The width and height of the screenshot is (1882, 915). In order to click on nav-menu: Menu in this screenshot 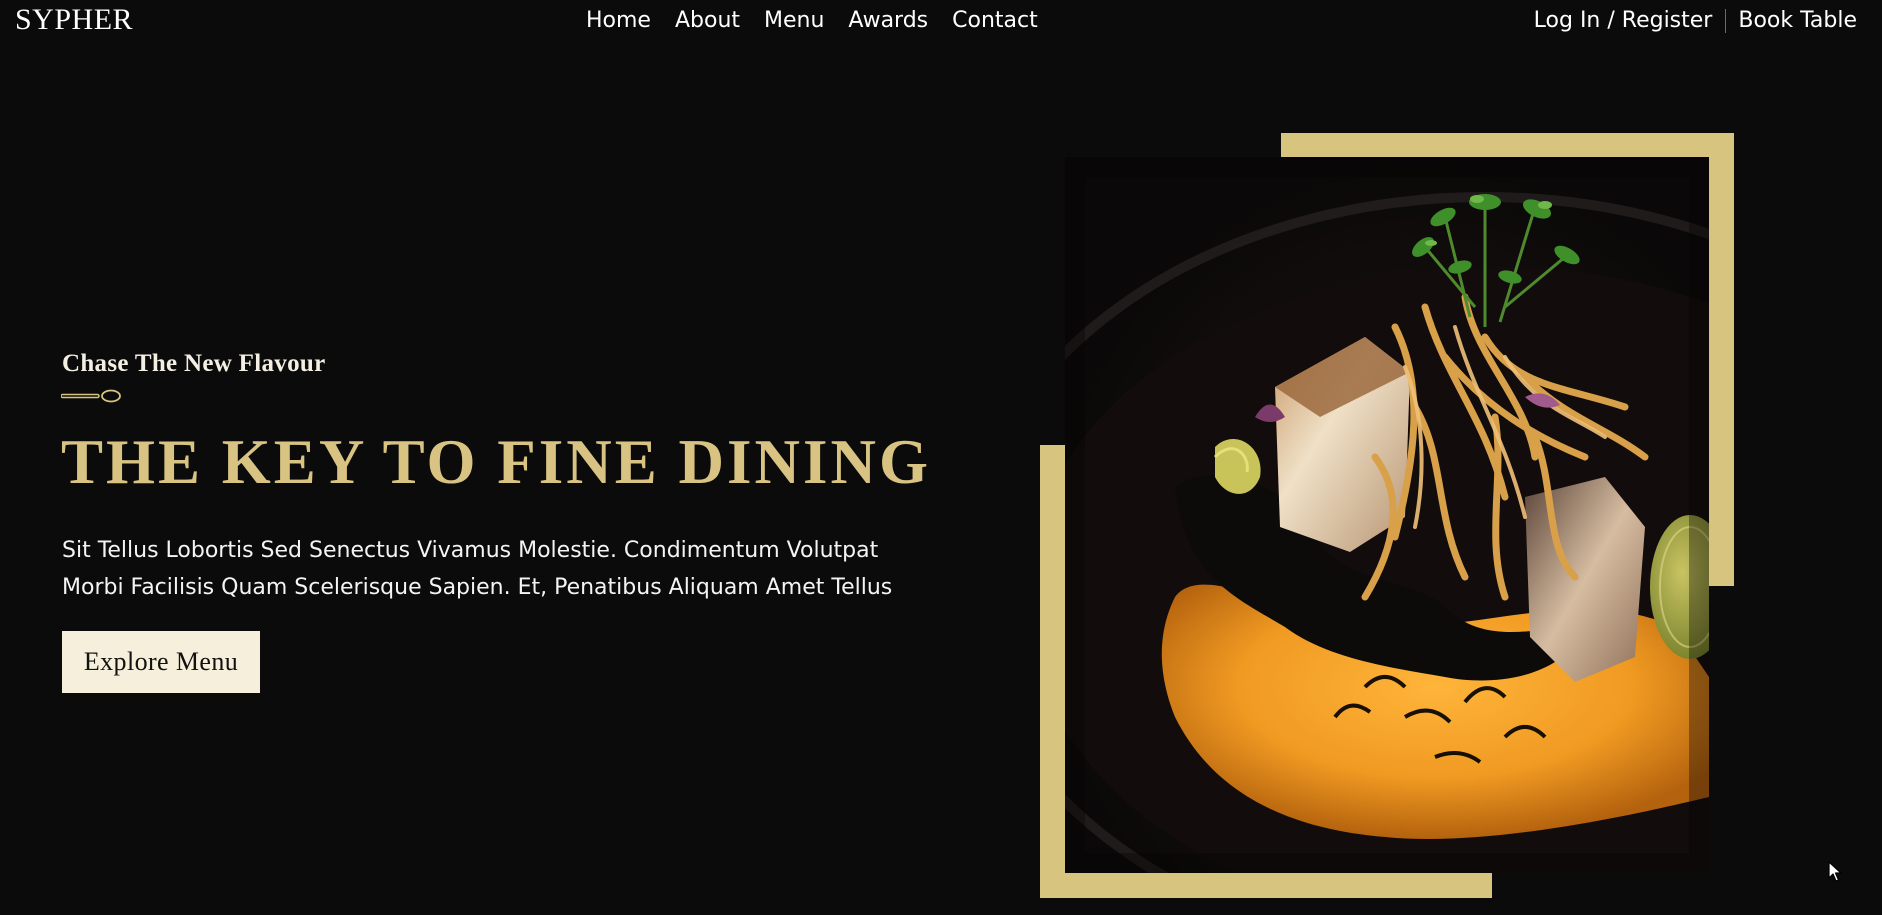, I will do `click(794, 21)`.